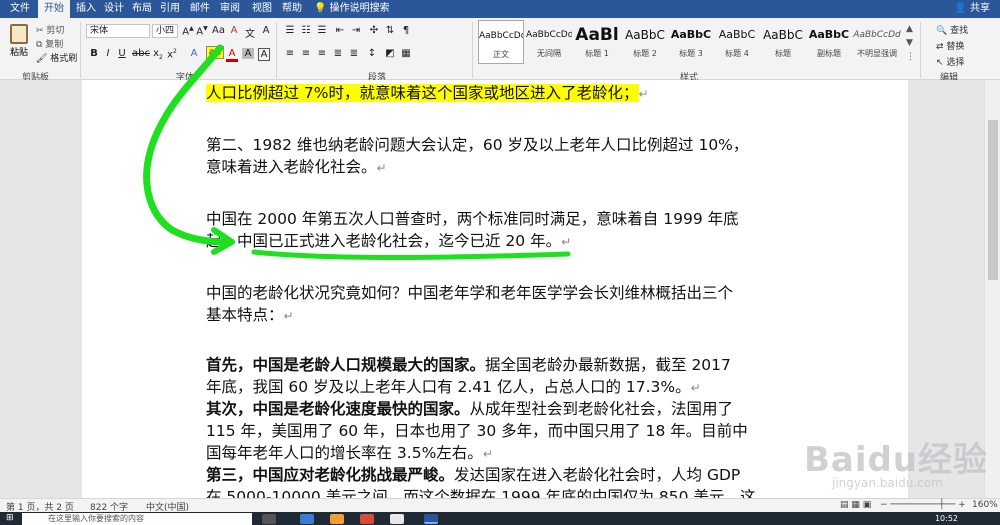  Describe the element at coordinates (985, 505) in the screenshot. I see `zoom-level: 160%` at that location.